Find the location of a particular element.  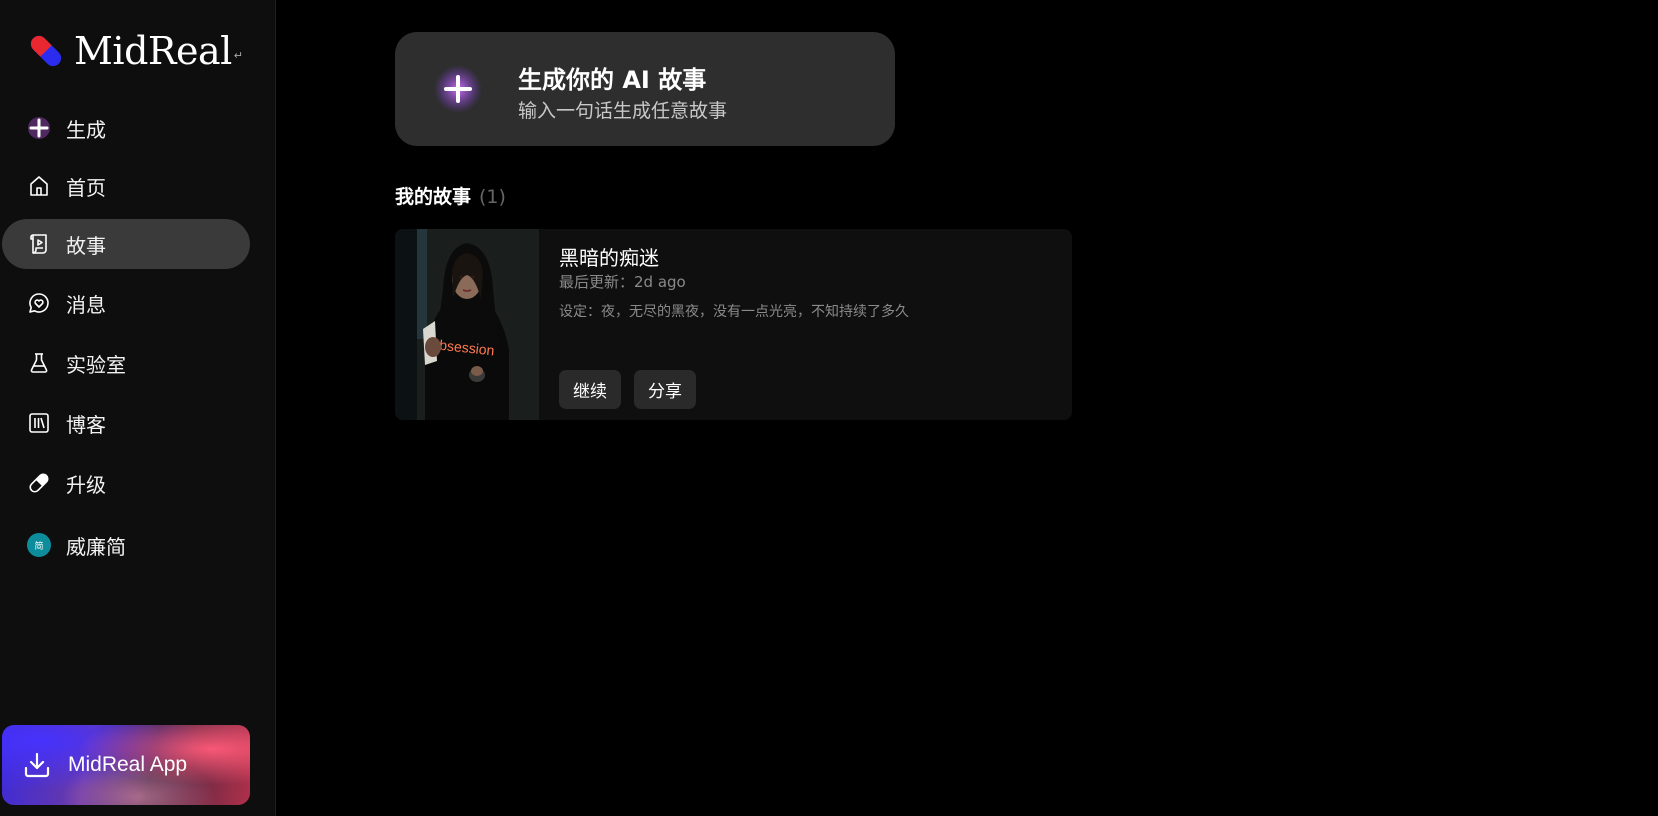

download-app-button: MidReal App is located at coordinates (126, 765).